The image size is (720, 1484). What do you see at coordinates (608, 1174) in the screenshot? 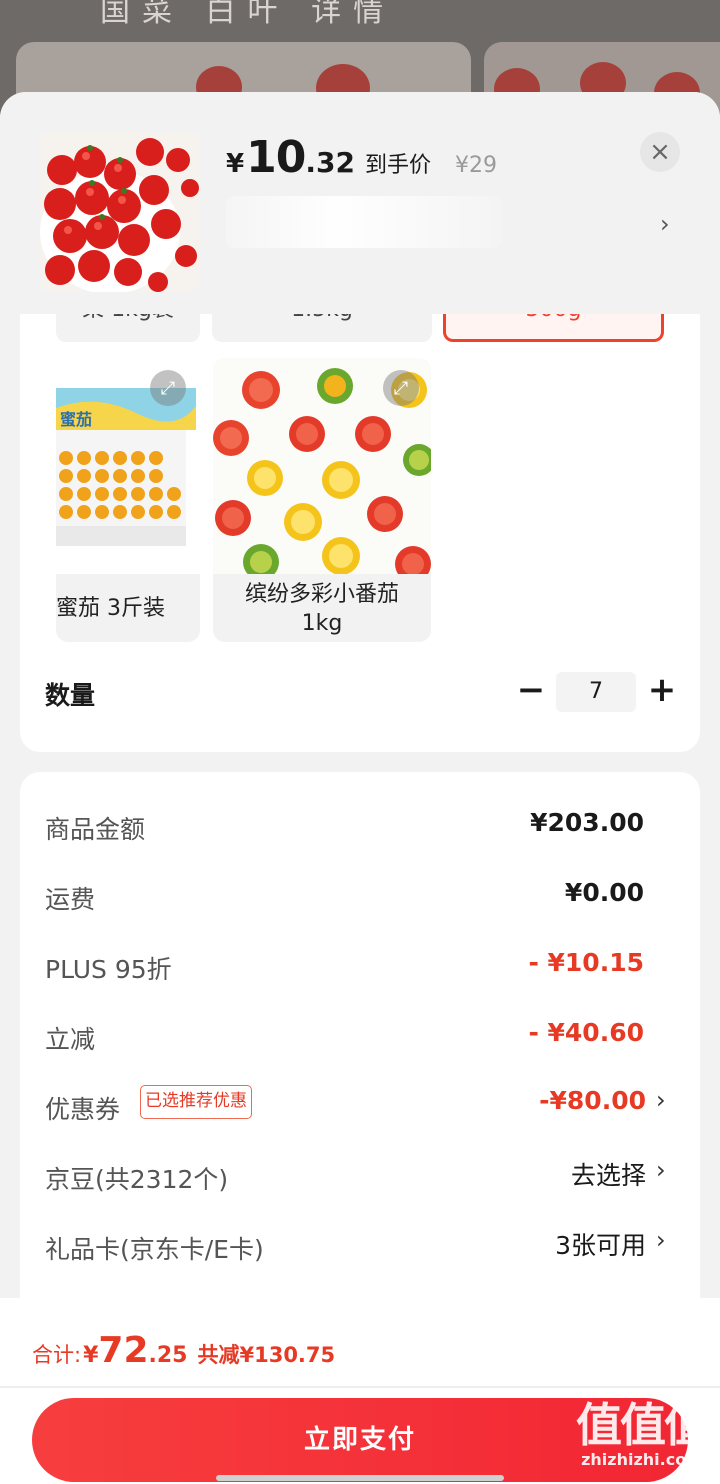
I see `jd-beans-select: 去选择` at bounding box center [608, 1174].